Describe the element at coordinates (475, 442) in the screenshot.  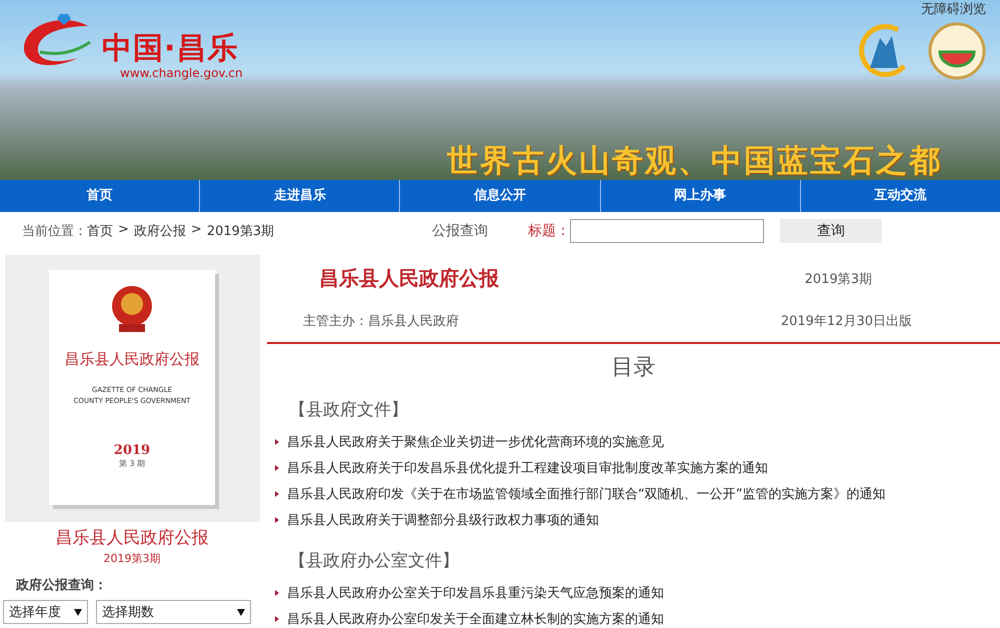
I see `document-link: 昌乐县人民政府关于聚焦企业关切进一步优化营商环境的实施意见` at that location.